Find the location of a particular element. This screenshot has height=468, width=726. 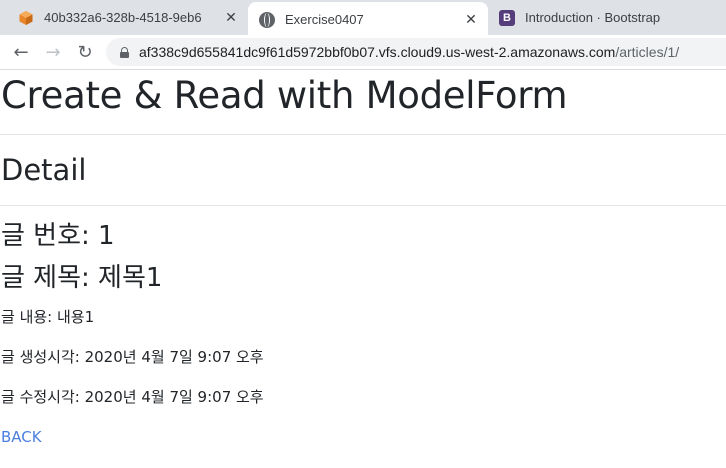

reload-button: ↻ is located at coordinates (85, 52).